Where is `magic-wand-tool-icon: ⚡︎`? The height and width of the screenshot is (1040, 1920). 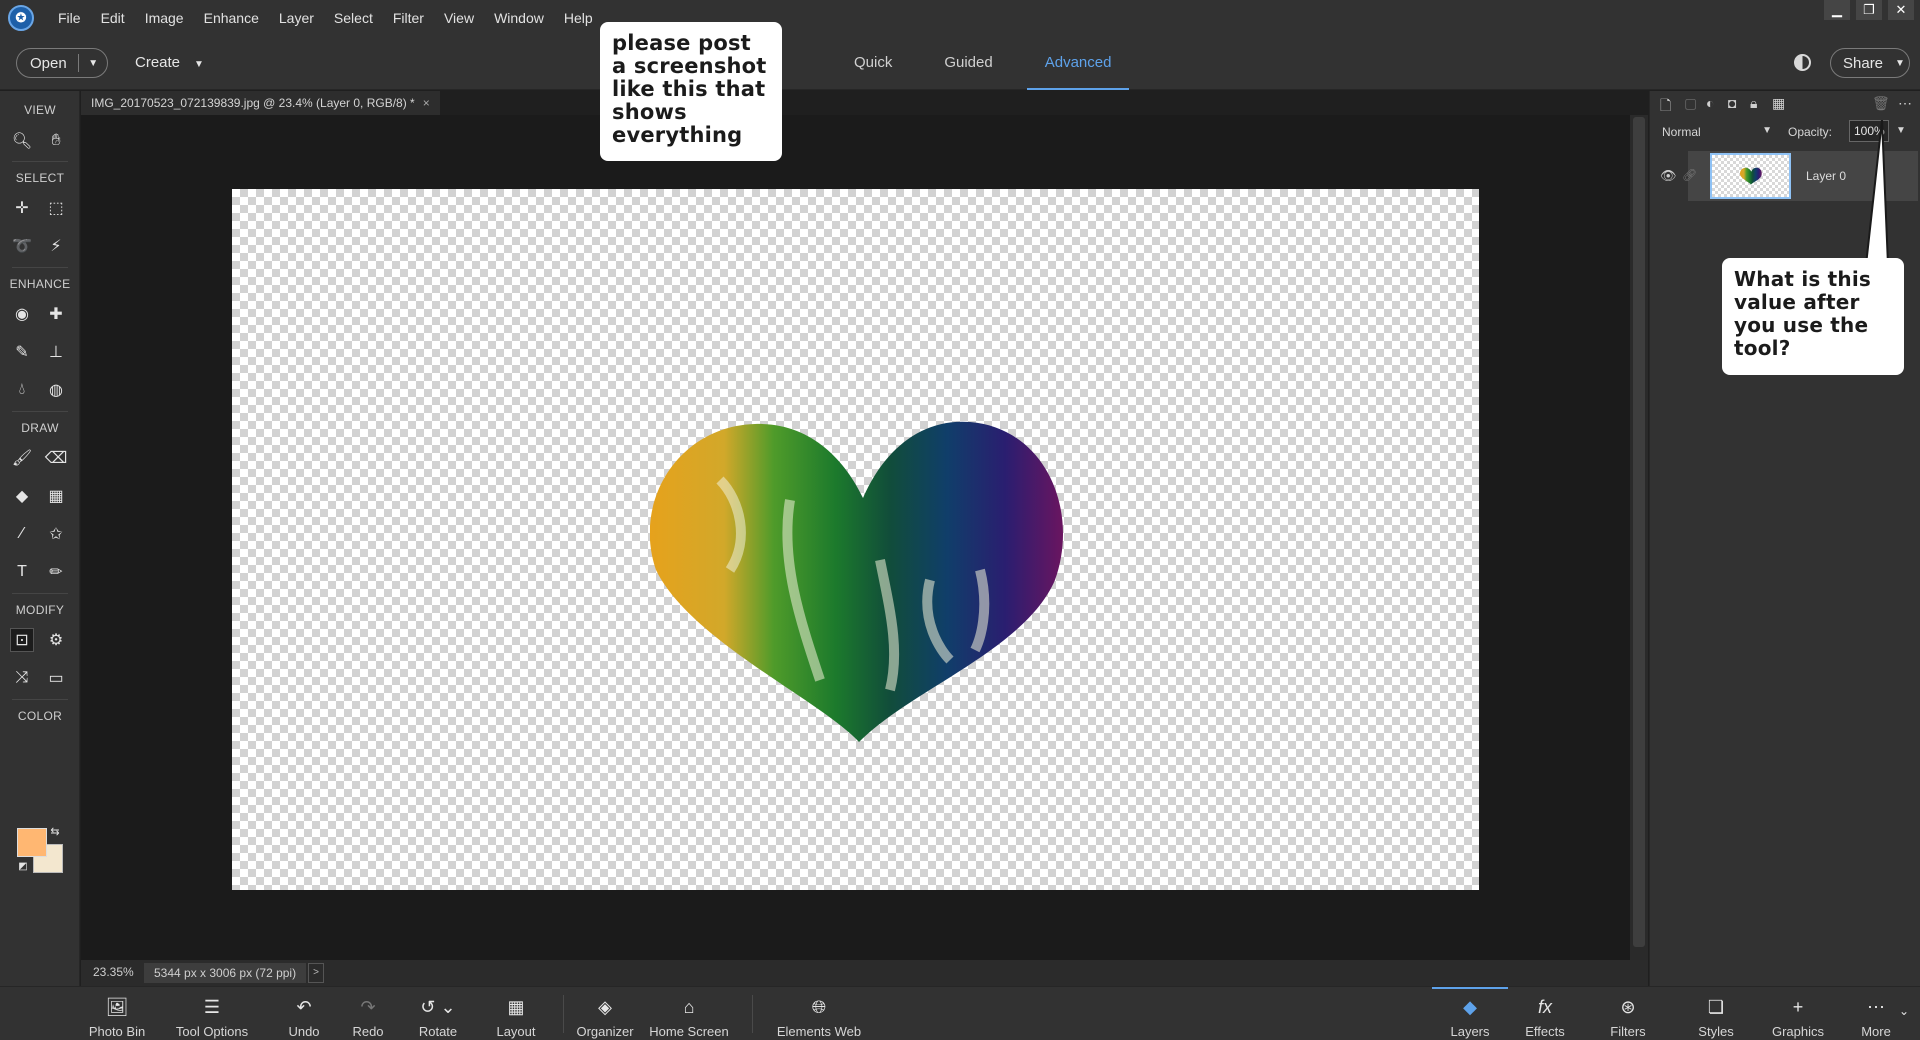
magic-wand-tool-icon: ⚡︎ is located at coordinates (56, 246).